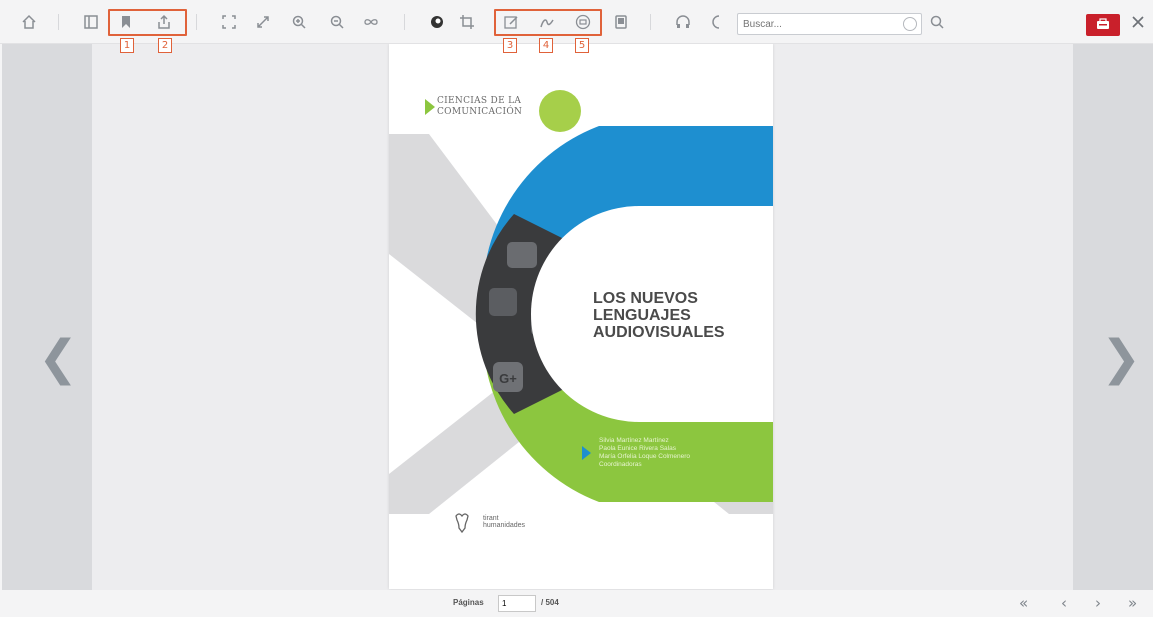  I want to click on crop-icon, so click(467, 22).